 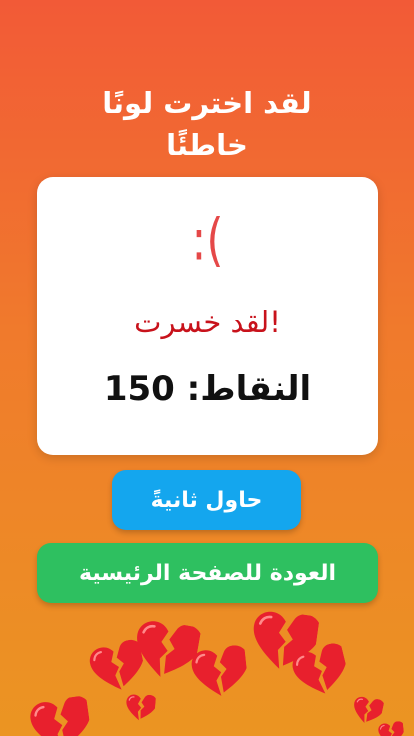 I want to click on title-line-1: لقد اخترت لونًا, so click(x=207, y=103).